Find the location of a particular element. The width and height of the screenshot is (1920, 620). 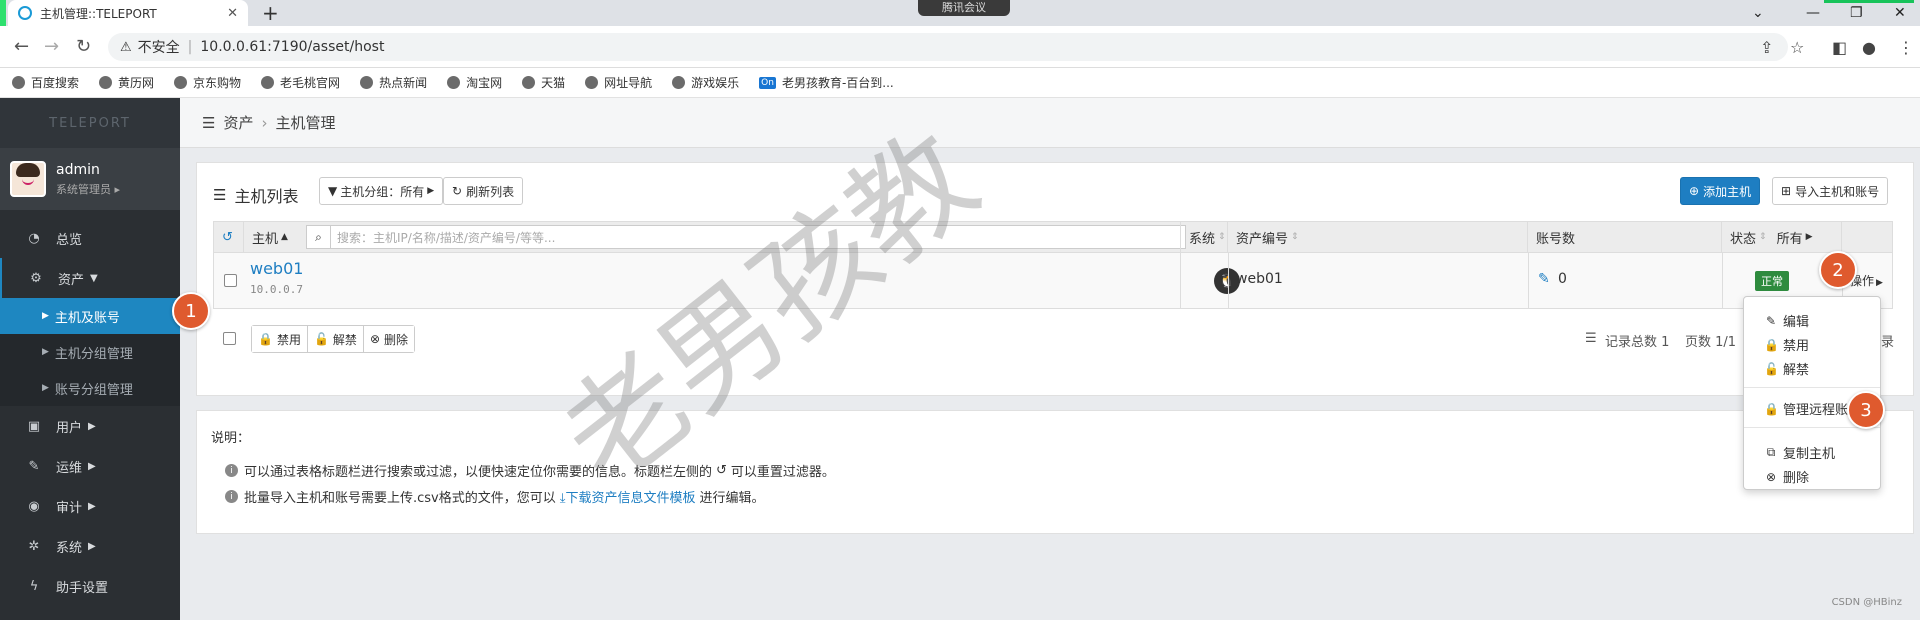

row-checkbox is located at coordinates (230, 280).